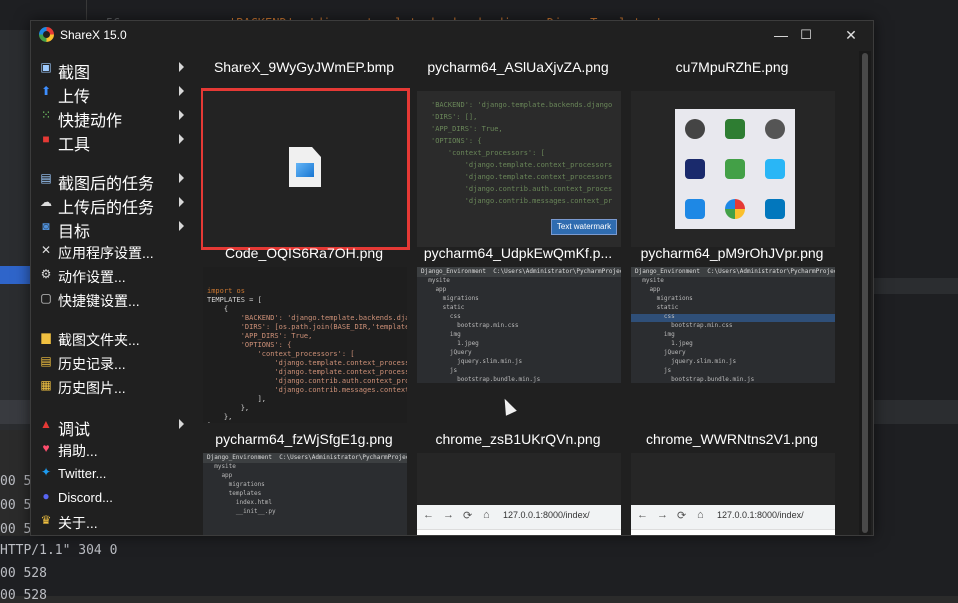 The width and height of the screenshot is (958, 603). Describe the element at coordinates (454, 117) in the screenshot. I see `snippet-line: 'DIRS': [],` at that location.